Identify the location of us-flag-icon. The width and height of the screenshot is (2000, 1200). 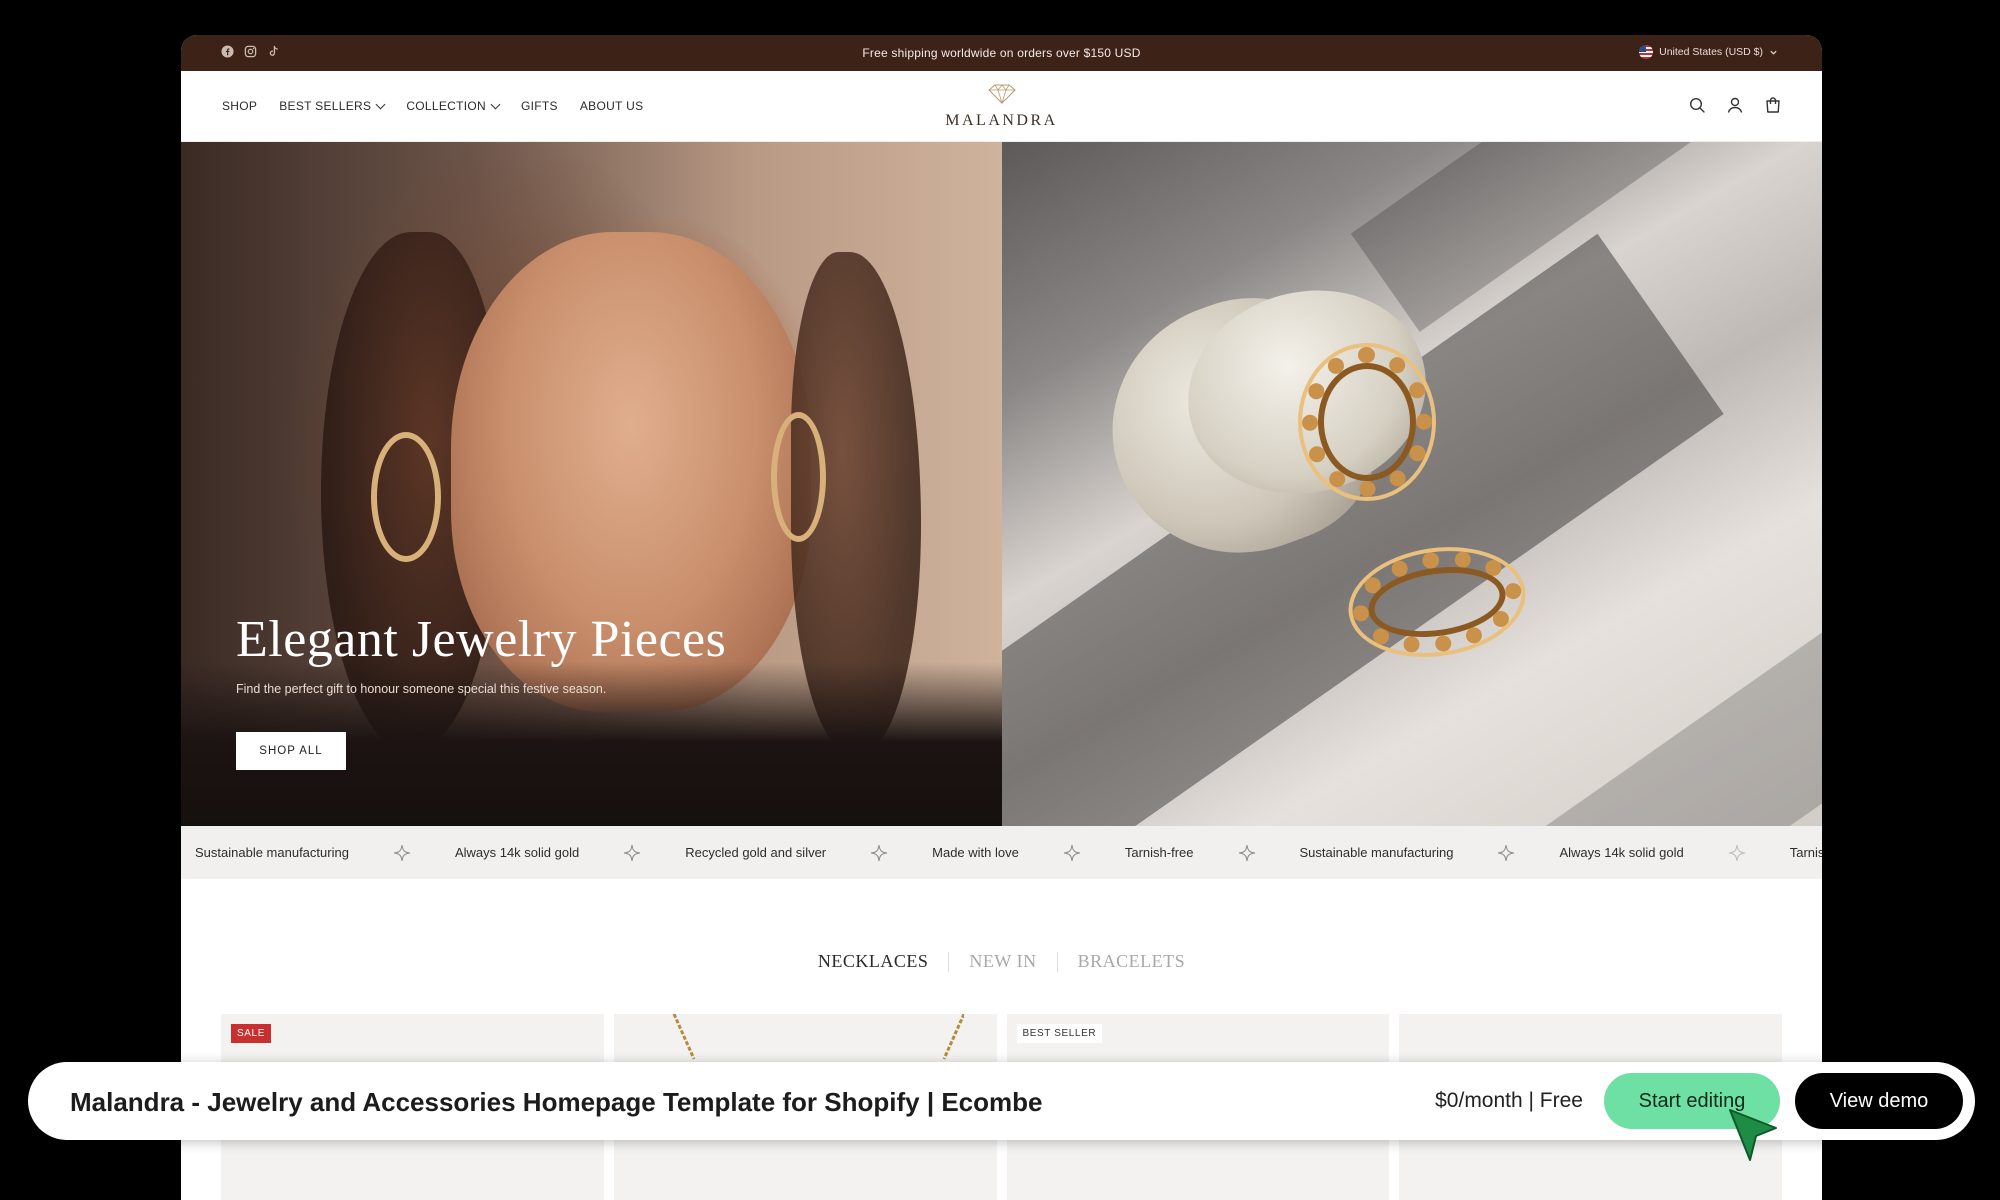
(1646, 52).